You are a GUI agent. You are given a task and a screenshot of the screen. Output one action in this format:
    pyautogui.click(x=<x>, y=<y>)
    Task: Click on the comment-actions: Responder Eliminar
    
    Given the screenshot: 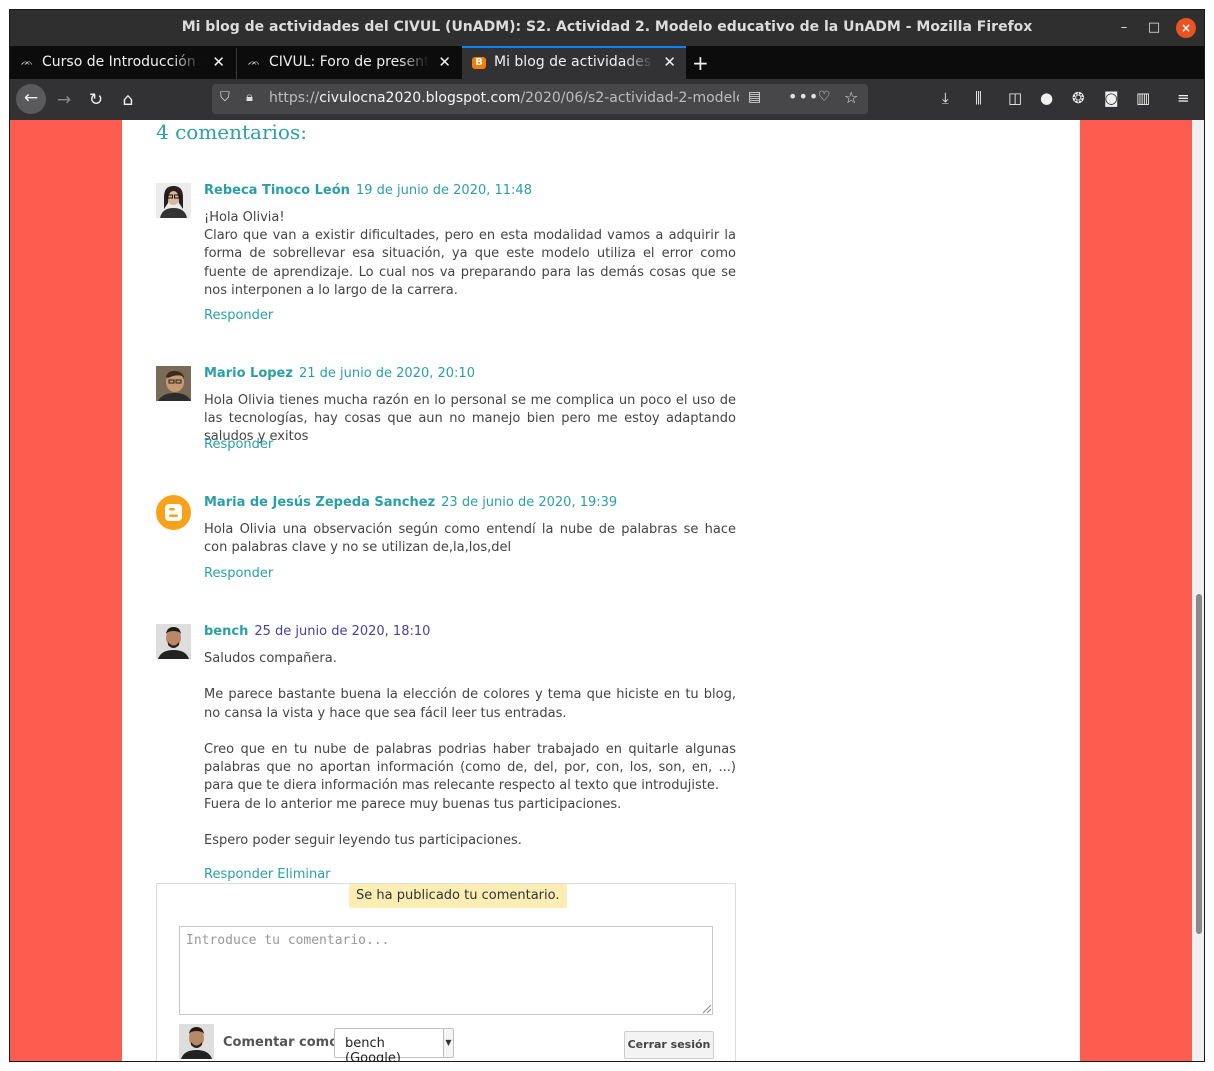 What is the action you would take?
    pyautogui.click(x=269, y=874)
    